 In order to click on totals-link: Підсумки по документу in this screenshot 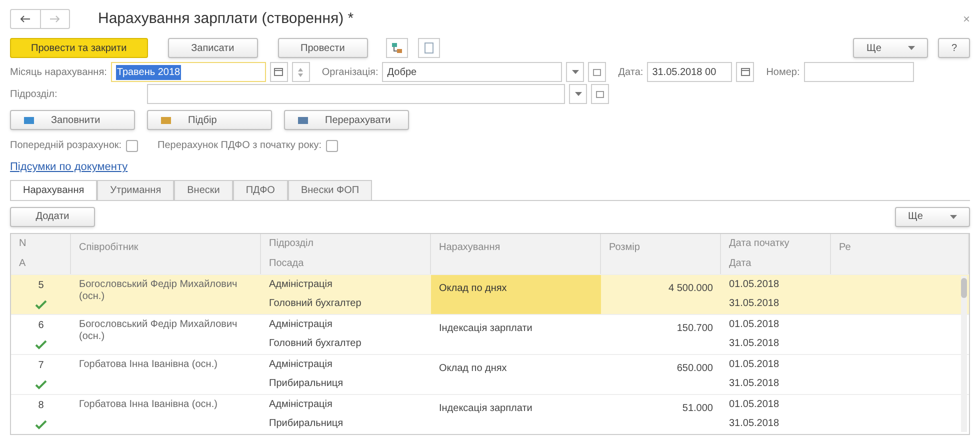, I will do `click(69, 167)`.